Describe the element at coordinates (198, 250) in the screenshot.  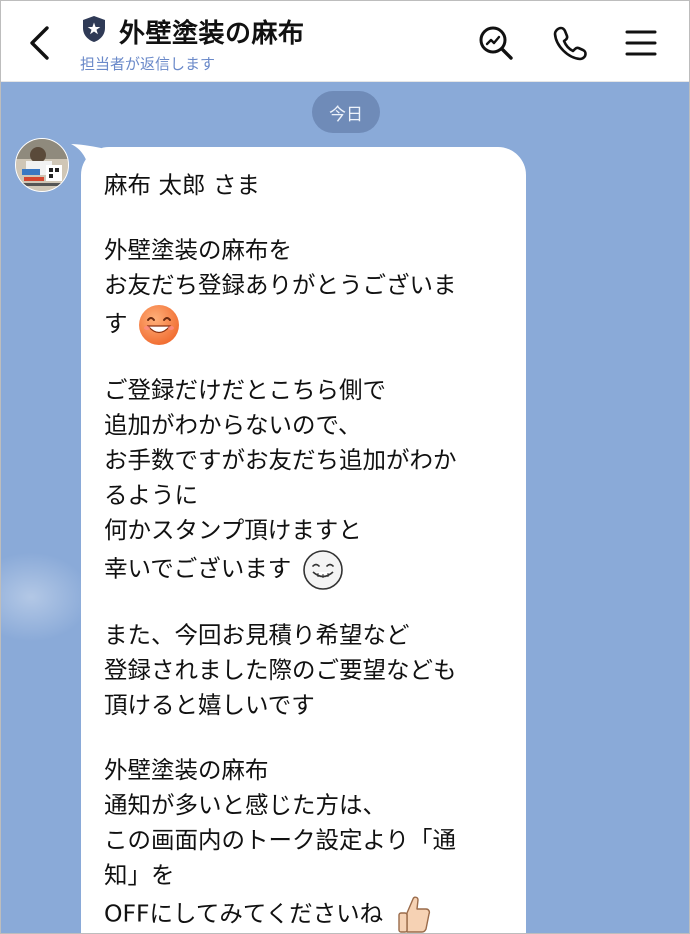
I see `text-line: 外壁塗装の麻布を` at that location.